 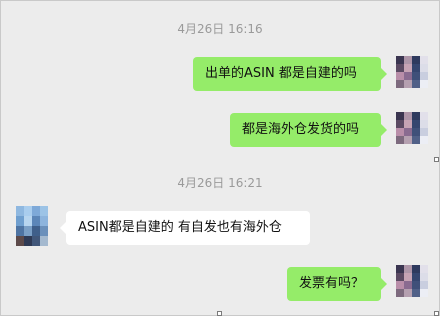 I want to click on resize-handle-bottom, so click(x=219, y=313).